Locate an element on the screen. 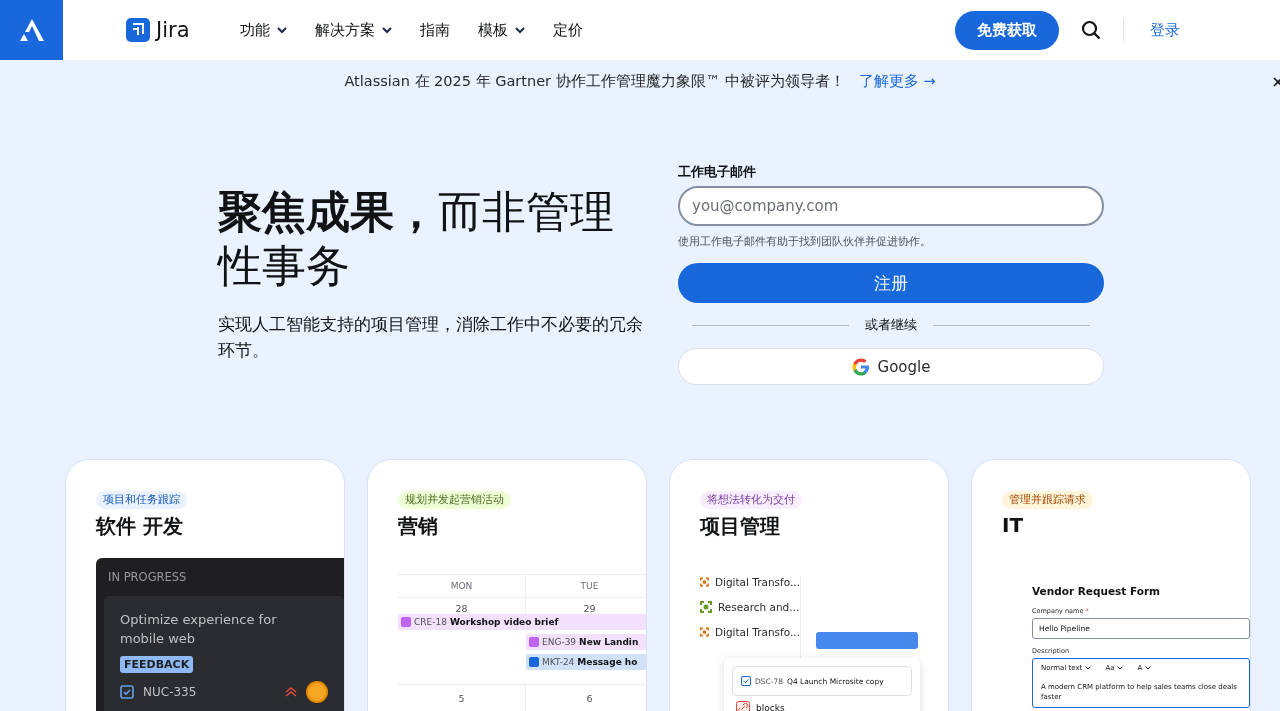 The image size is (1280, 711). google-logo-icon is located at coordinates (860, 366).